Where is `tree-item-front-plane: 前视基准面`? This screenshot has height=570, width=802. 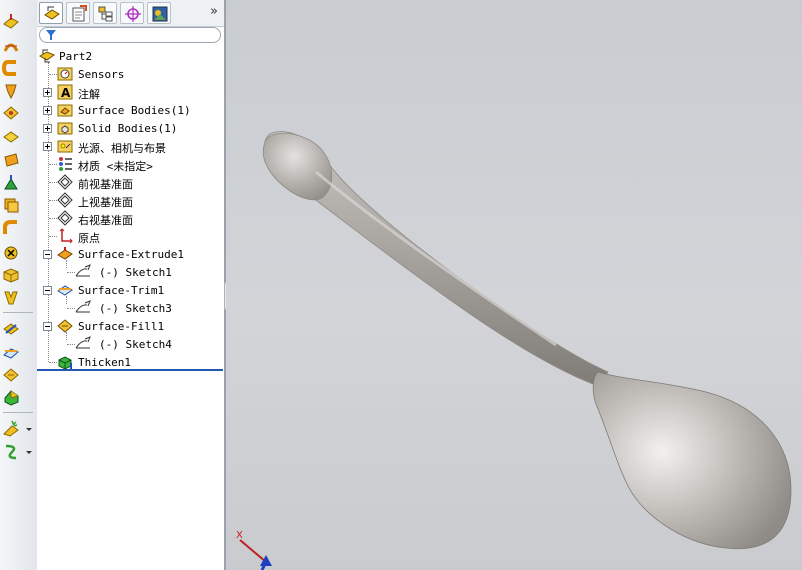 tree-item-front-plane: 前视基准面 is located at coordinates (130, 182).